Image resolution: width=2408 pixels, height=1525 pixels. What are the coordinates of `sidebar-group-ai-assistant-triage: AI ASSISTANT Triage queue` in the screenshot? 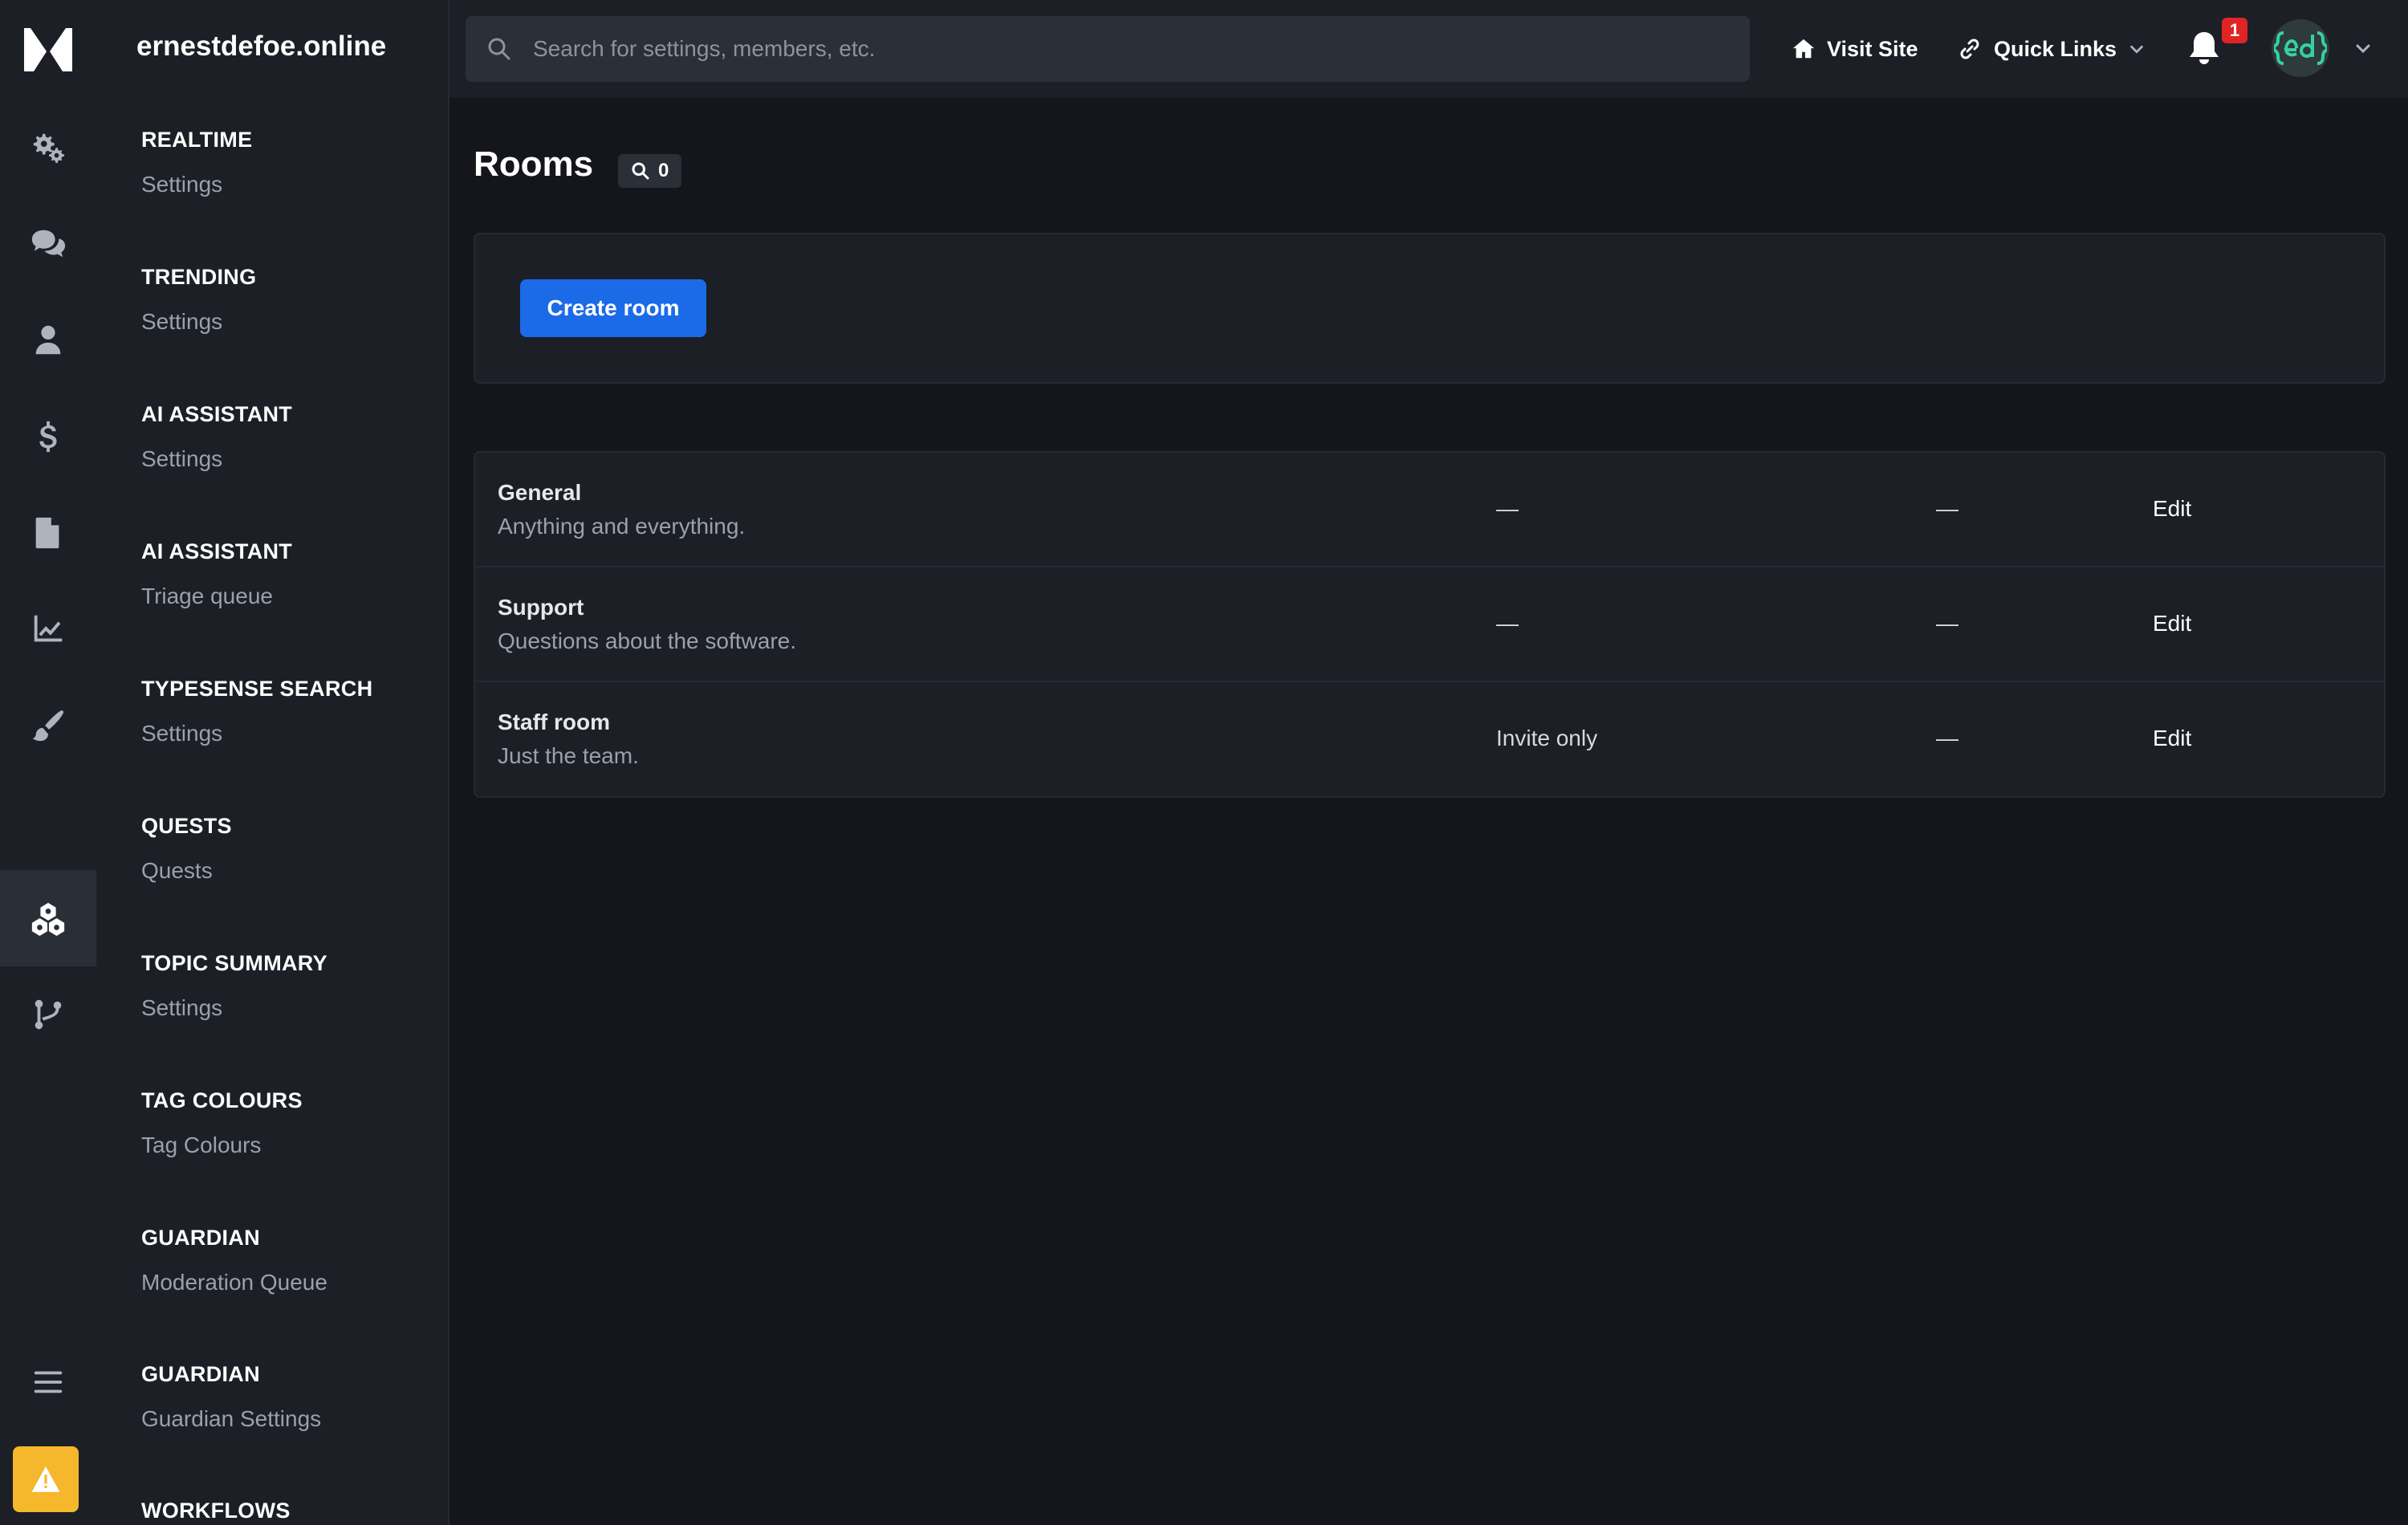 It's located at (216, 574).